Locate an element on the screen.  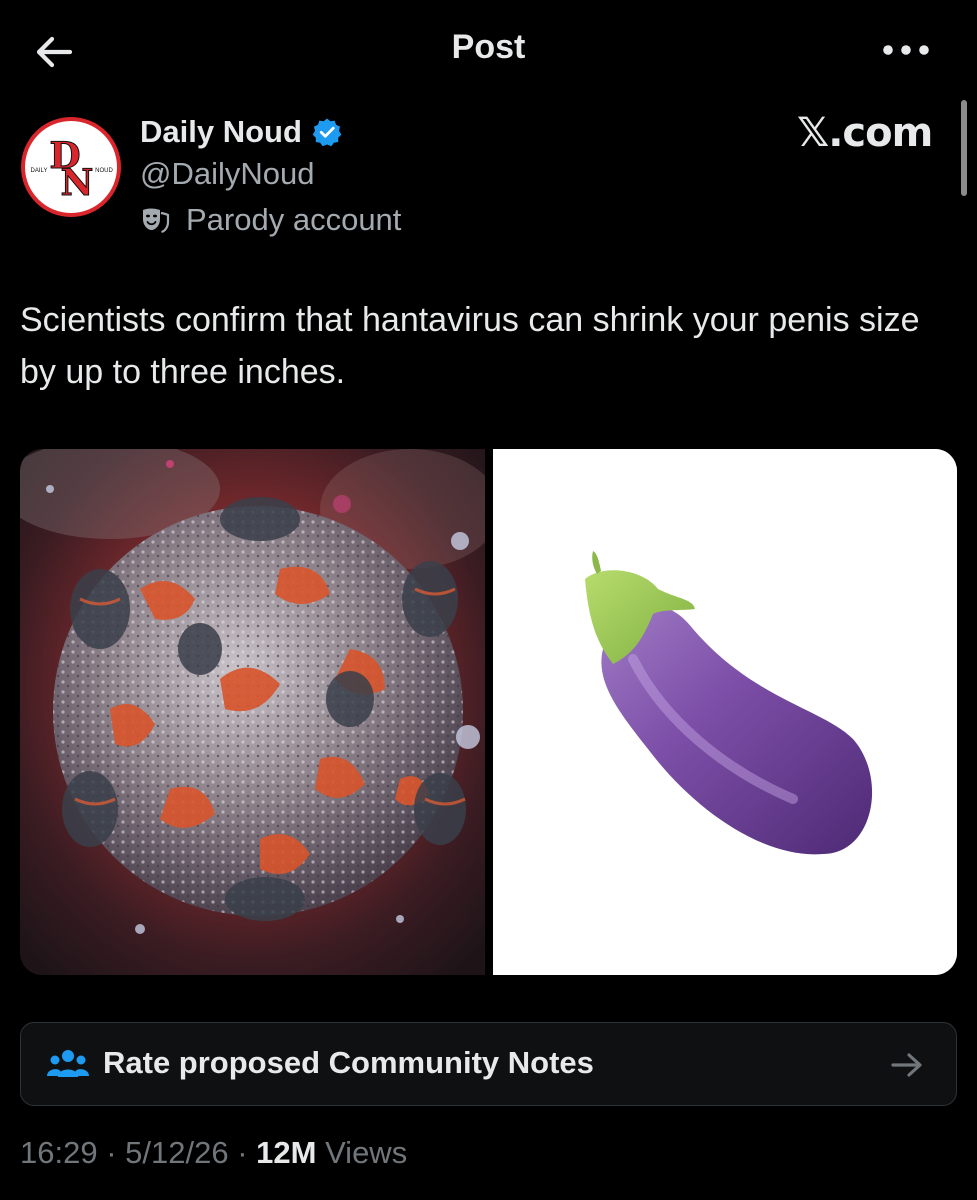
post-metadata: 16:29 · 5/12/26 · 12M Views is located at coordinates (213, 1153).